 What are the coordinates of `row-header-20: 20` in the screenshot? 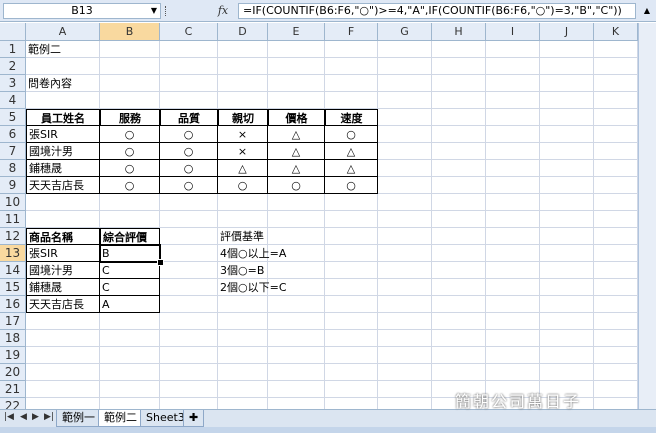 It's located at (13, 372).